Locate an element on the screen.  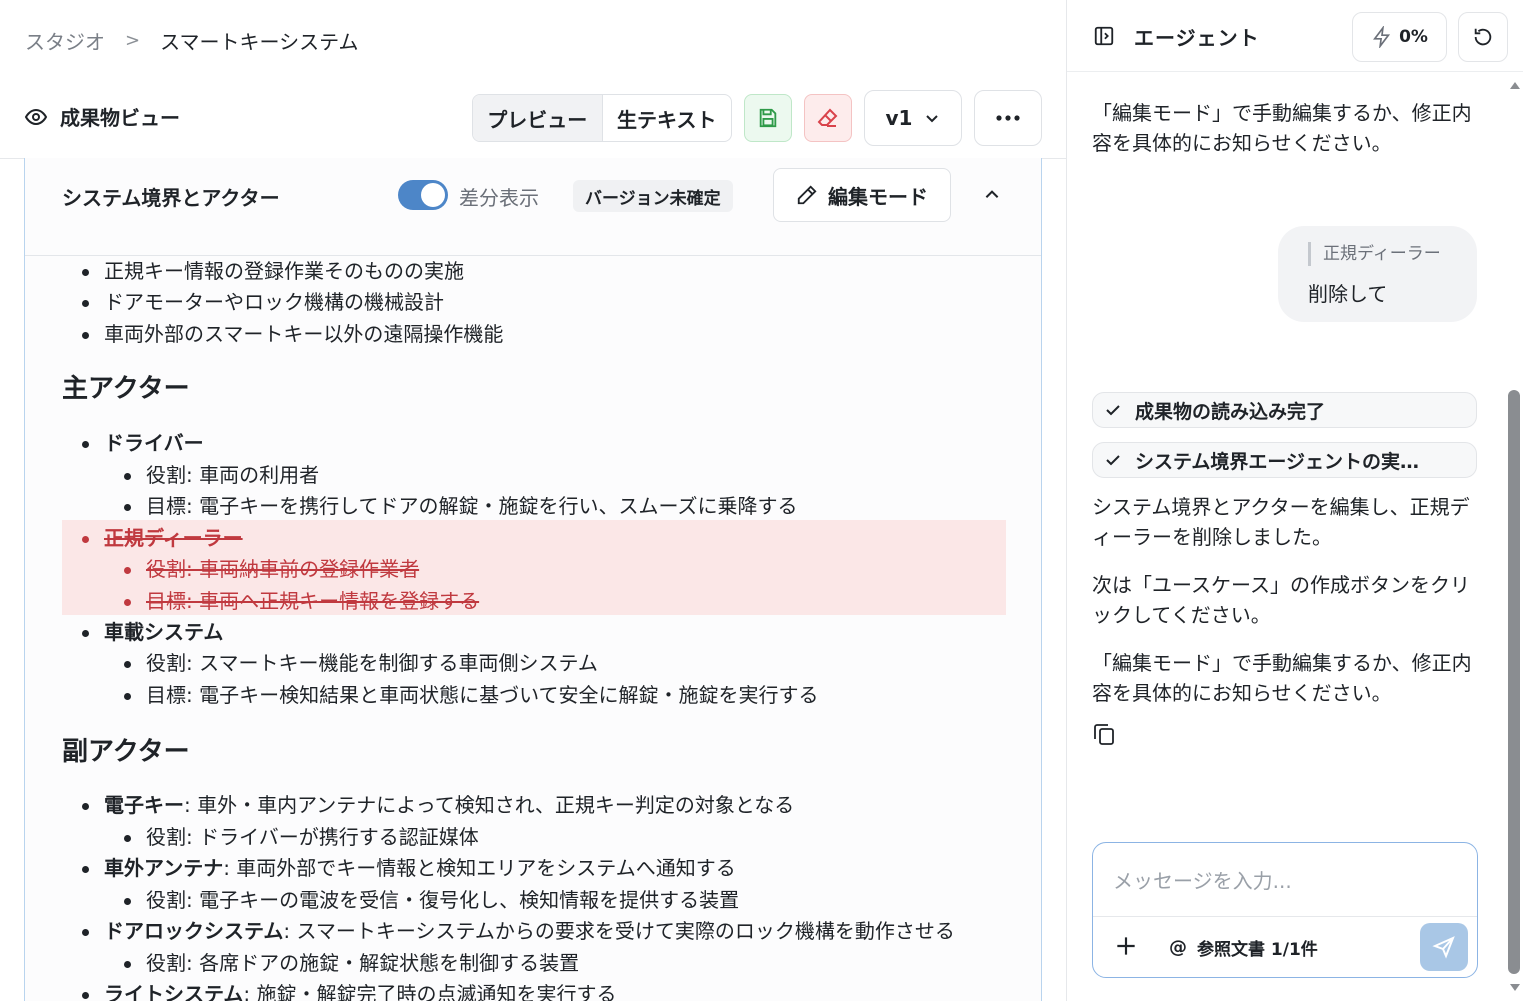
save-icon is located at coordinates (768, 118).